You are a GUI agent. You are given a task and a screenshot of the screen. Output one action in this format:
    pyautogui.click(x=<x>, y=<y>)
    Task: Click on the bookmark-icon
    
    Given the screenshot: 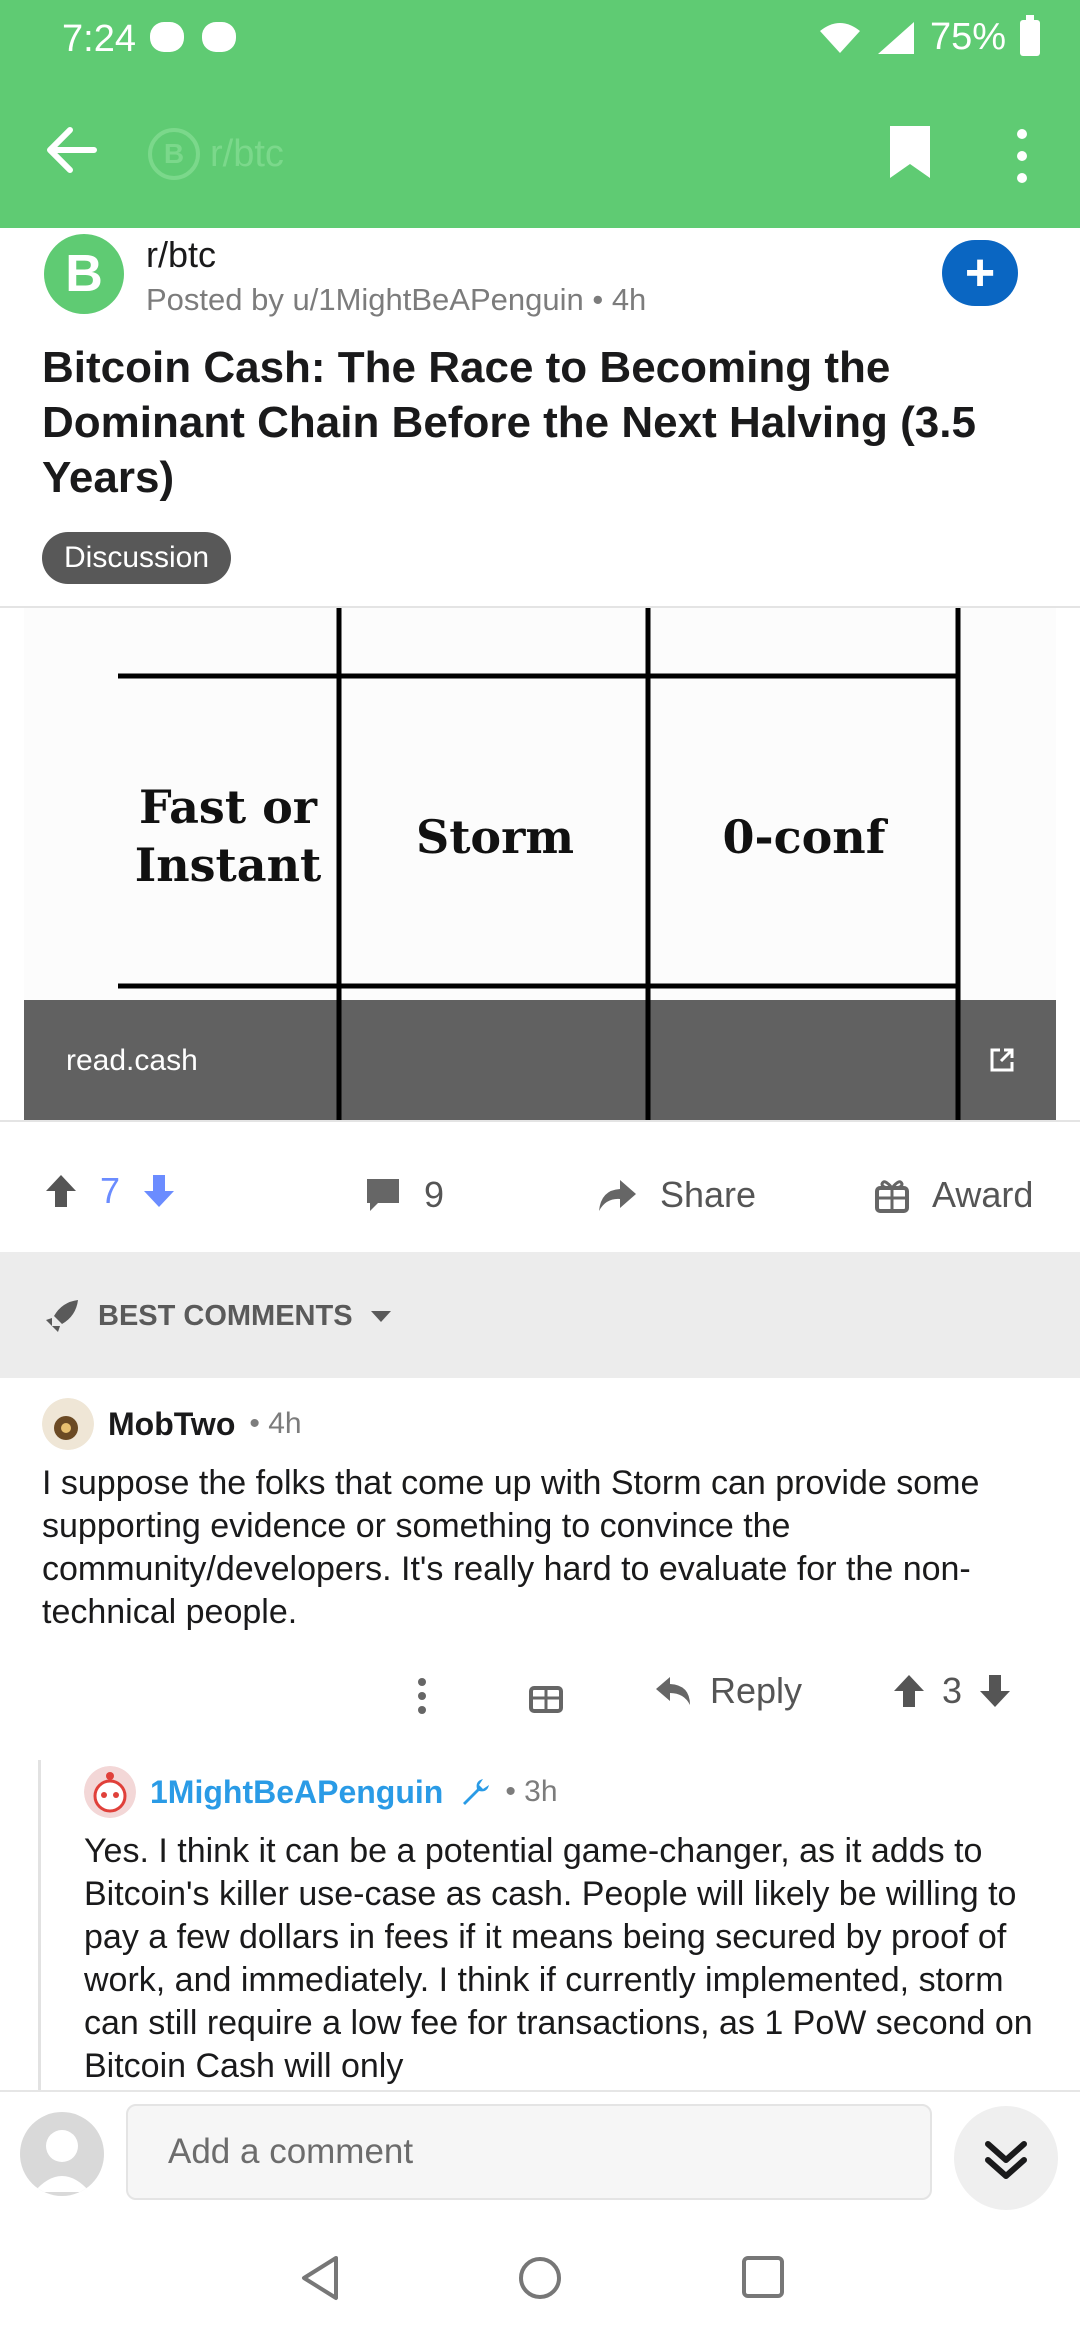 What is the action you would take?
    pyautogui.click(x=910, y=152)
    